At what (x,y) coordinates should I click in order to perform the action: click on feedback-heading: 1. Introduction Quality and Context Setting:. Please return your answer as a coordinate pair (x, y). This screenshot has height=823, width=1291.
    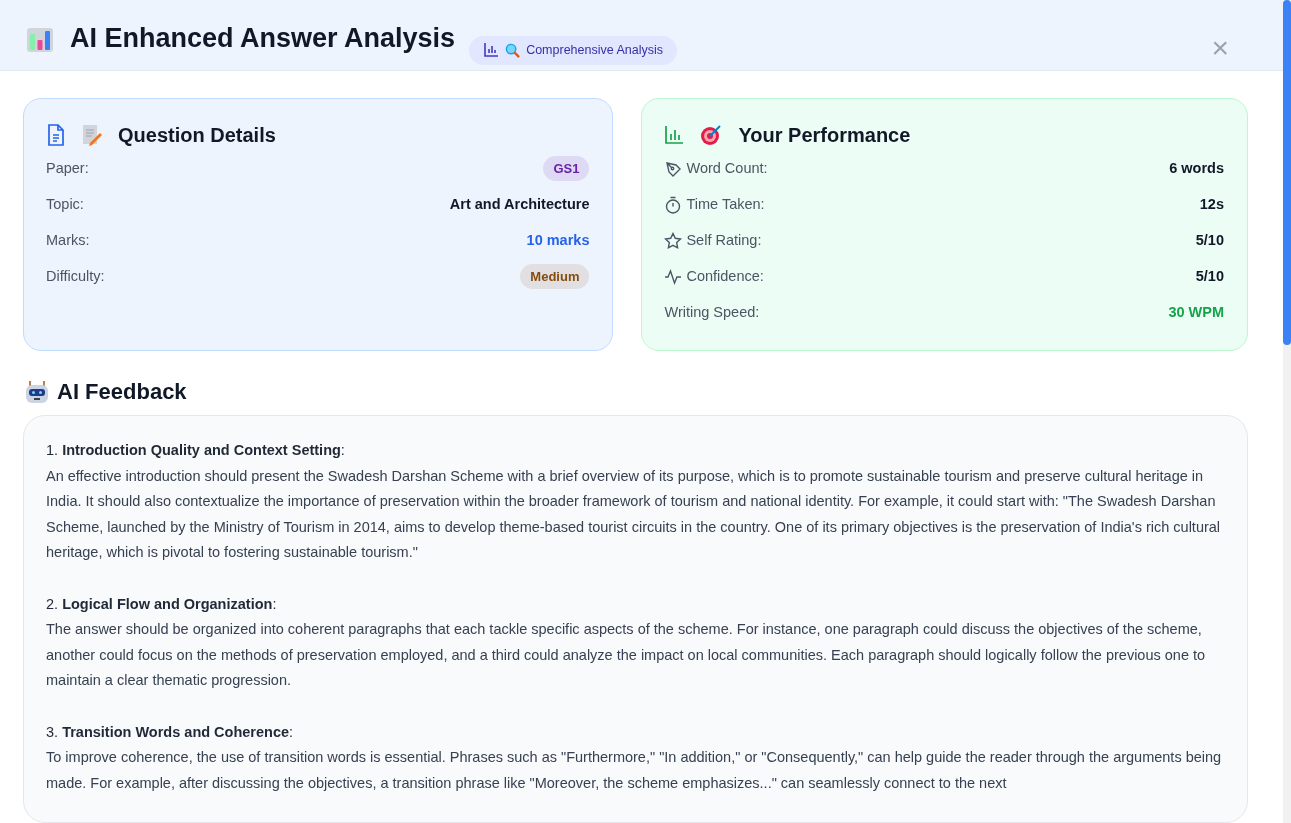
    Looking at the image, I should click on (196, 451).